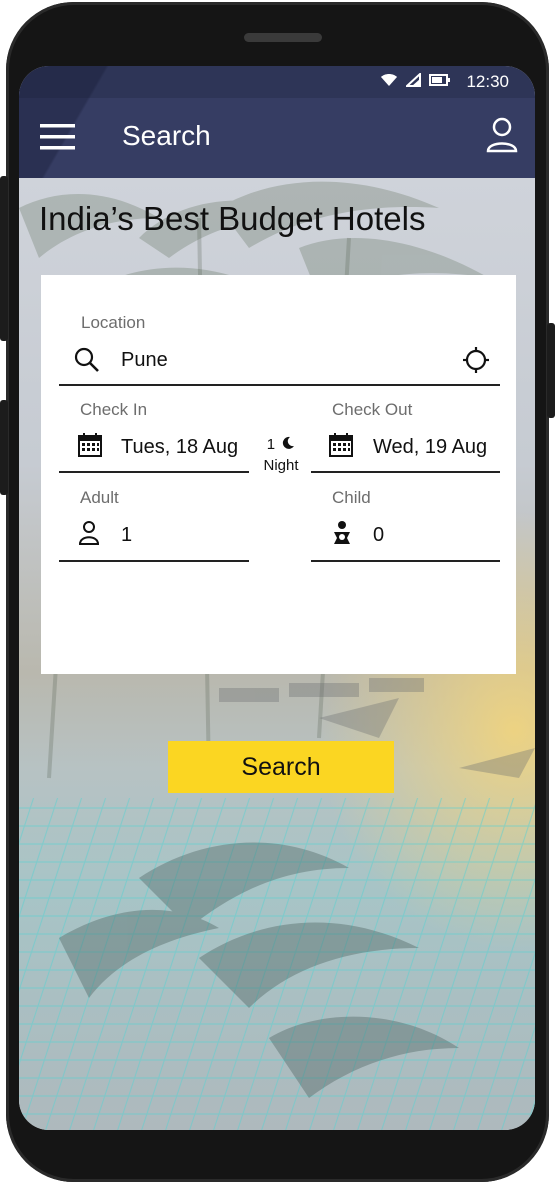  I want to click on nights-indicator: 1 Night, so click(281, 455).